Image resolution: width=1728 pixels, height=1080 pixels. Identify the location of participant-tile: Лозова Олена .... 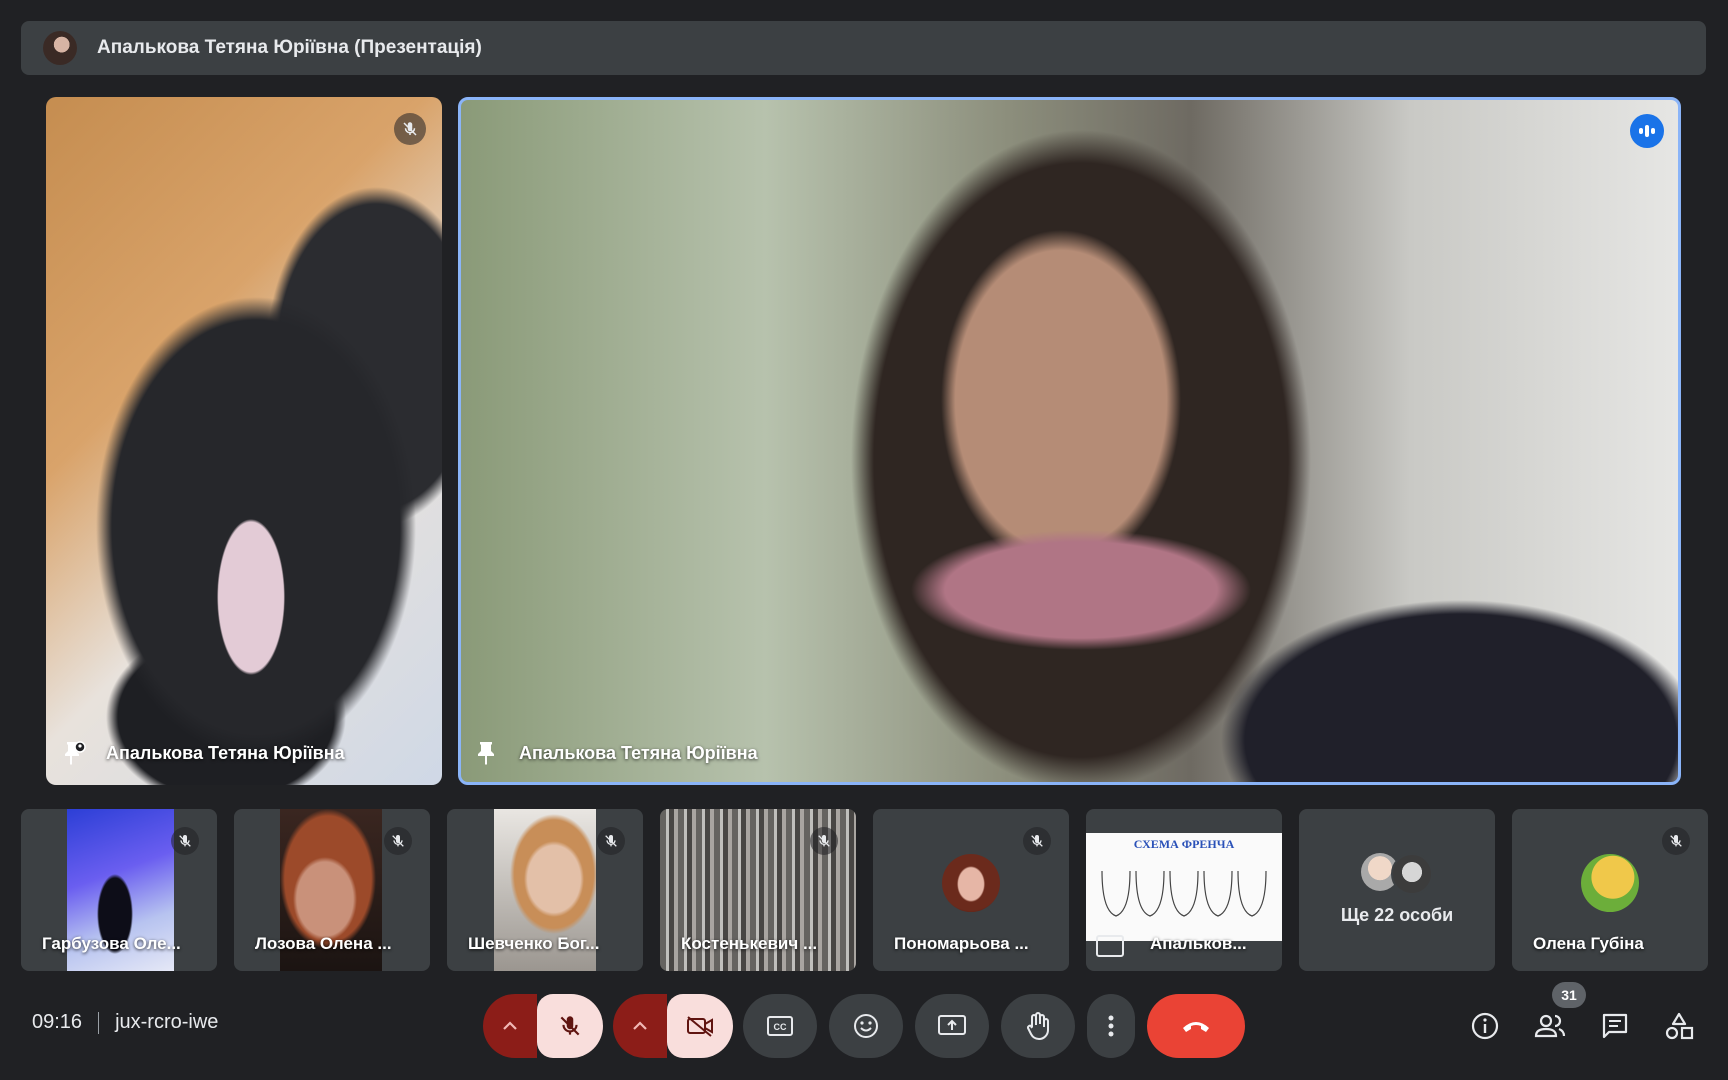
(332, 890).